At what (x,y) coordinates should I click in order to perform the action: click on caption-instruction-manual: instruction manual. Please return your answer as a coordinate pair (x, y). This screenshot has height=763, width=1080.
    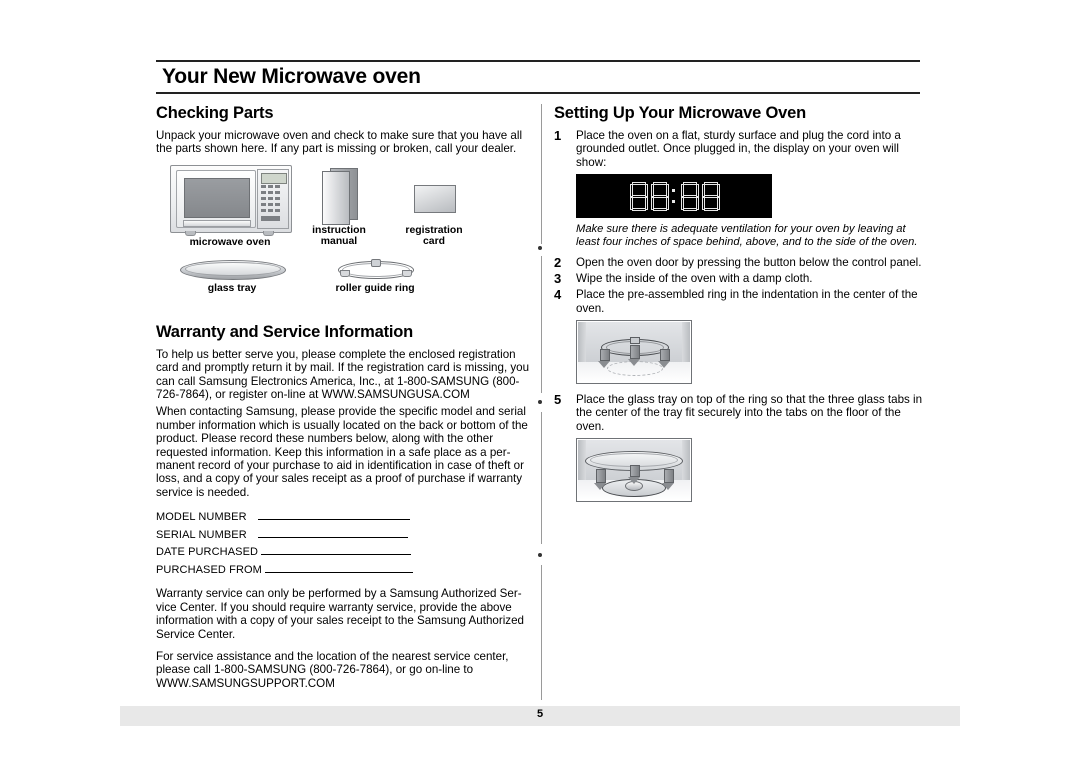
    Looking at the image, I should click on (339, 236).